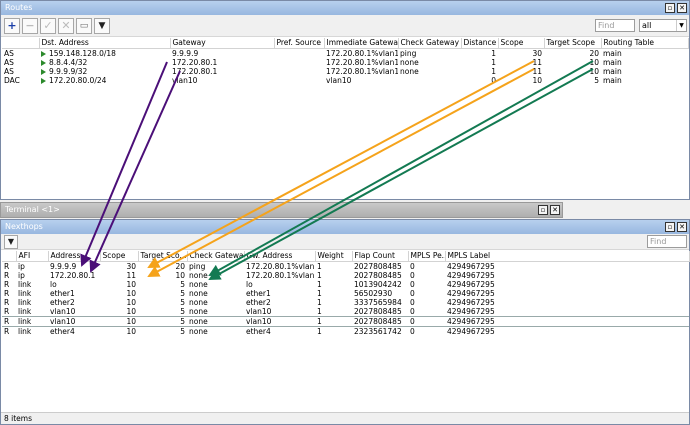  What do you see at coordinates (299, 43) in the screenshot?
I see `routes-col-pref-source: Pref. Source` at bounding box center [299, 43].